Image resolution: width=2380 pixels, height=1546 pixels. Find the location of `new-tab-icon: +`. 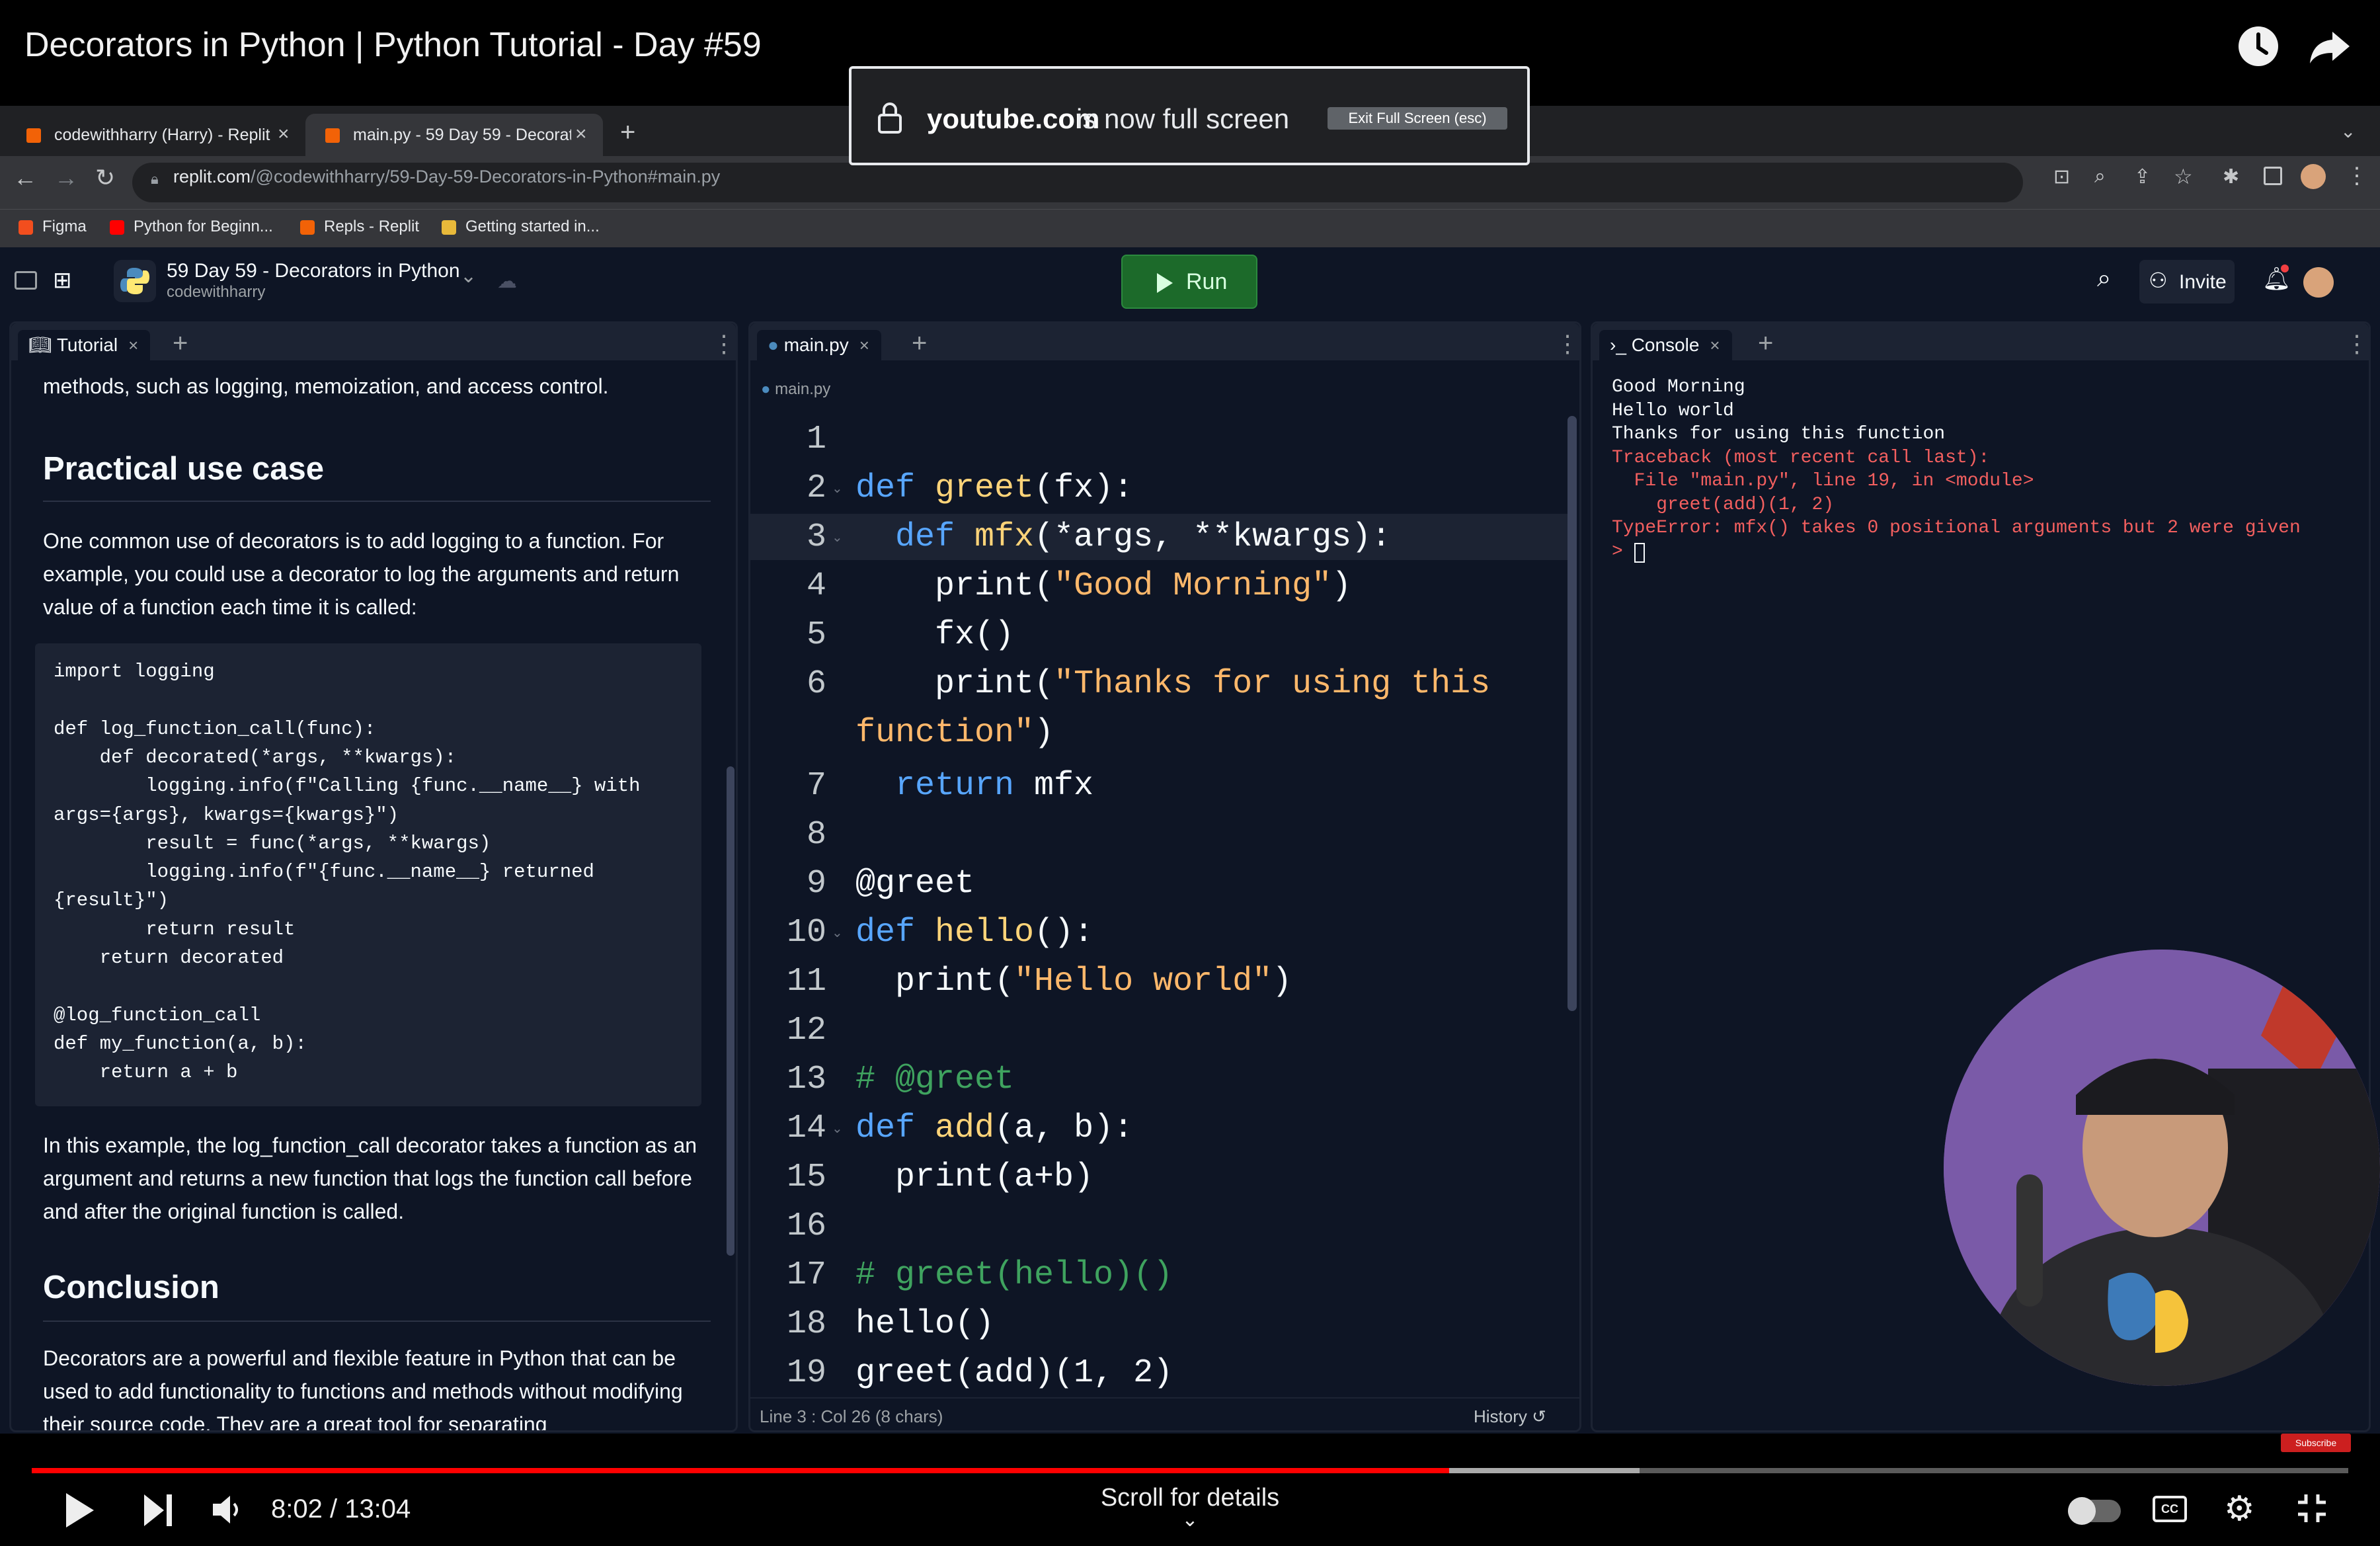

new-tab-icon: + is located at coordinates (627, 132).